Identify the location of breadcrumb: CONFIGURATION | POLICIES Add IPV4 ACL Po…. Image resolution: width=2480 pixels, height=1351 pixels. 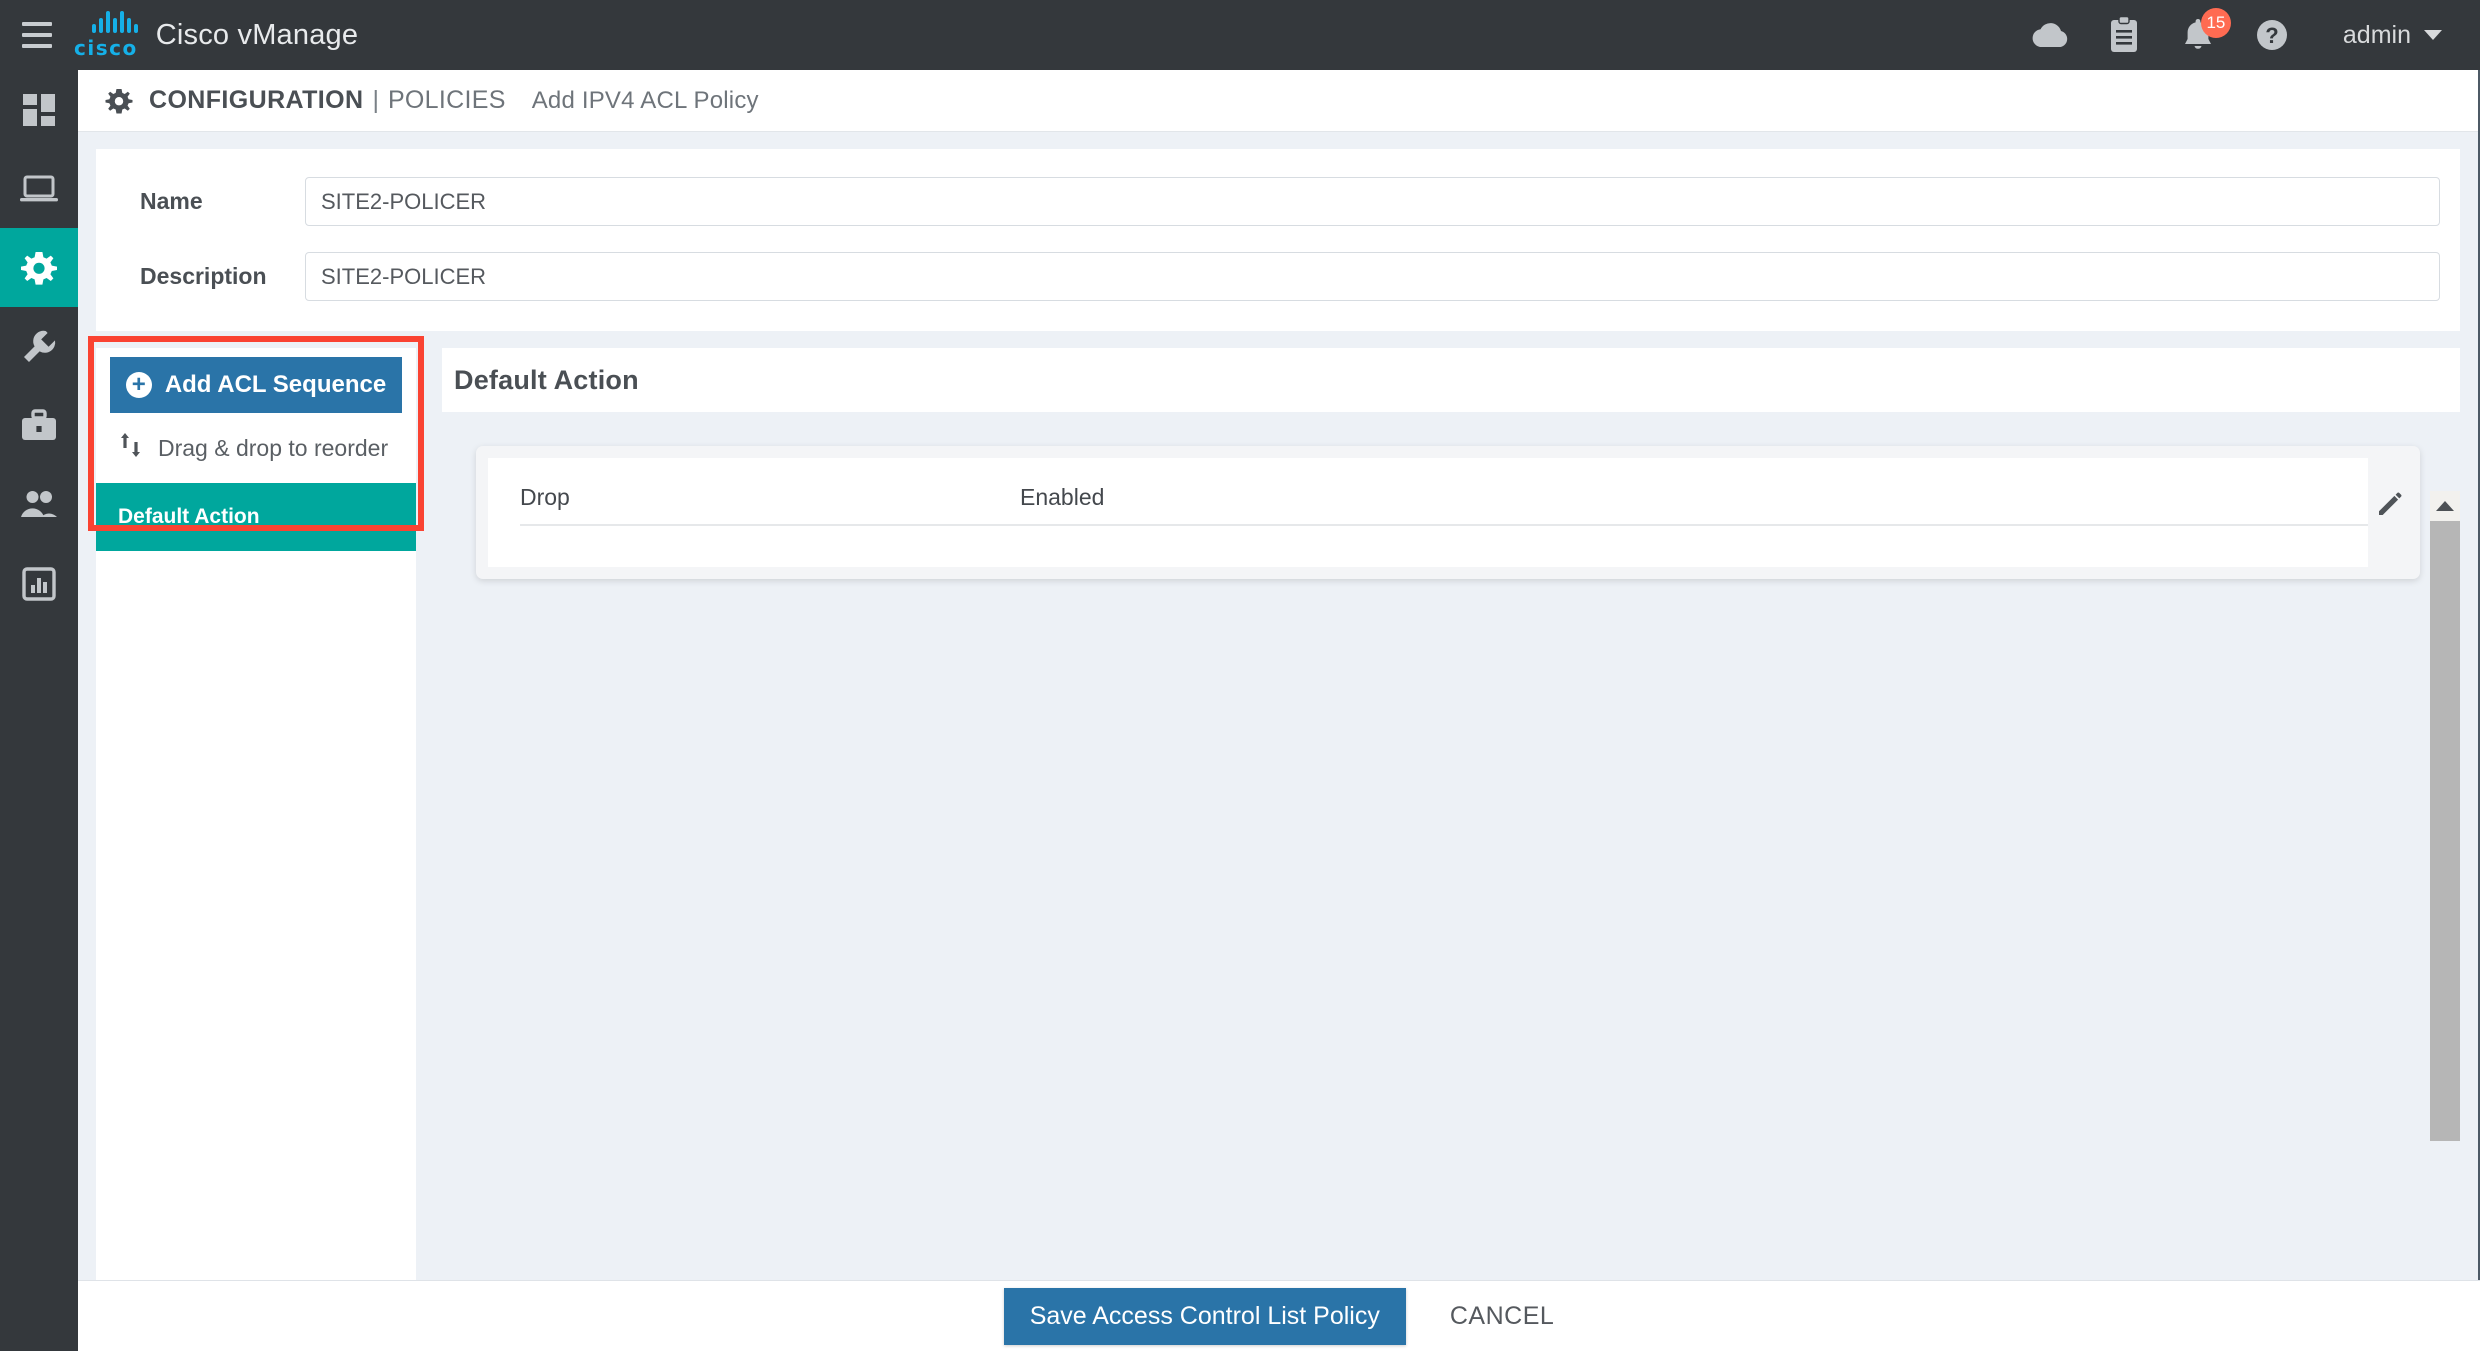
(1278, 101).